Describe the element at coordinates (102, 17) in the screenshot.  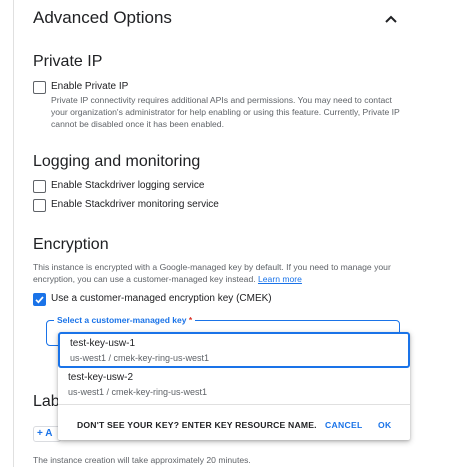
I see `advanced-options-title: Advanced Options` at that location.